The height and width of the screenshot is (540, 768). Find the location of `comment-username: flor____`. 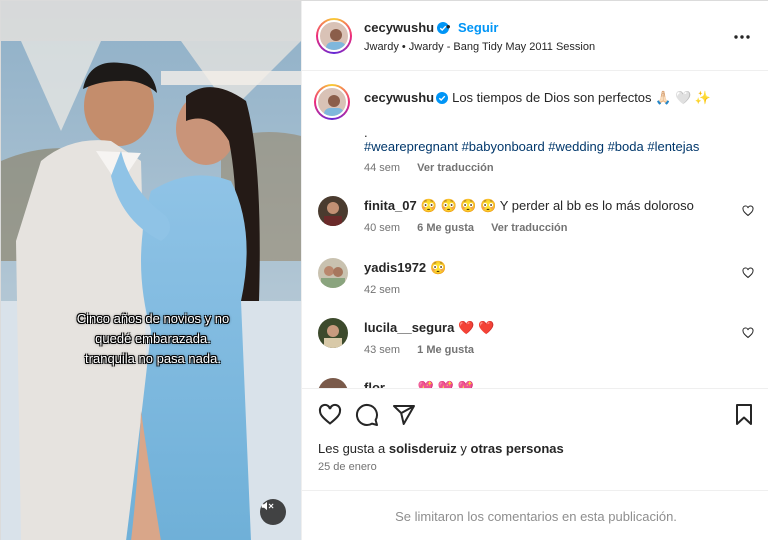

comment-username: flor____ is located at coordinates (389, 384).